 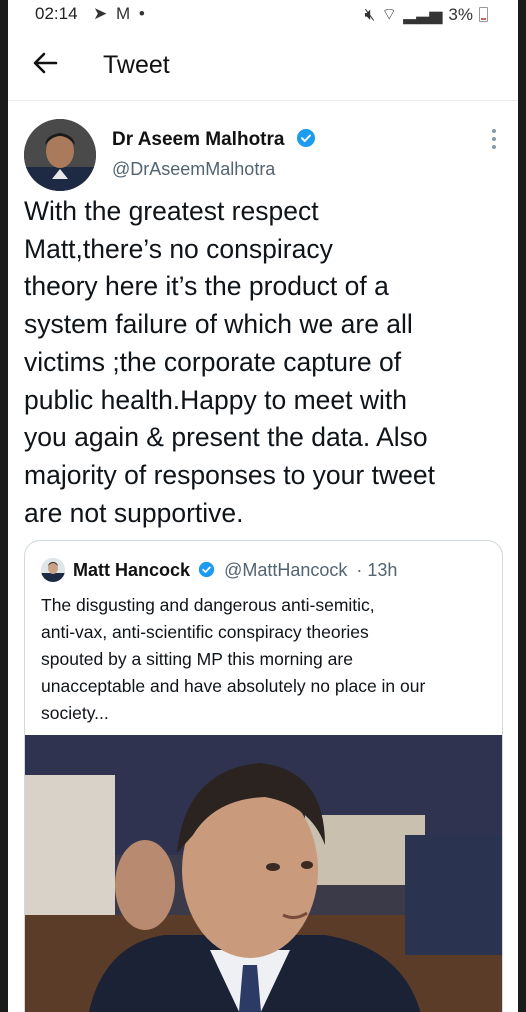 I want to click on author-name: Dr Aseem Malhotra, so click(x=214, y=139).